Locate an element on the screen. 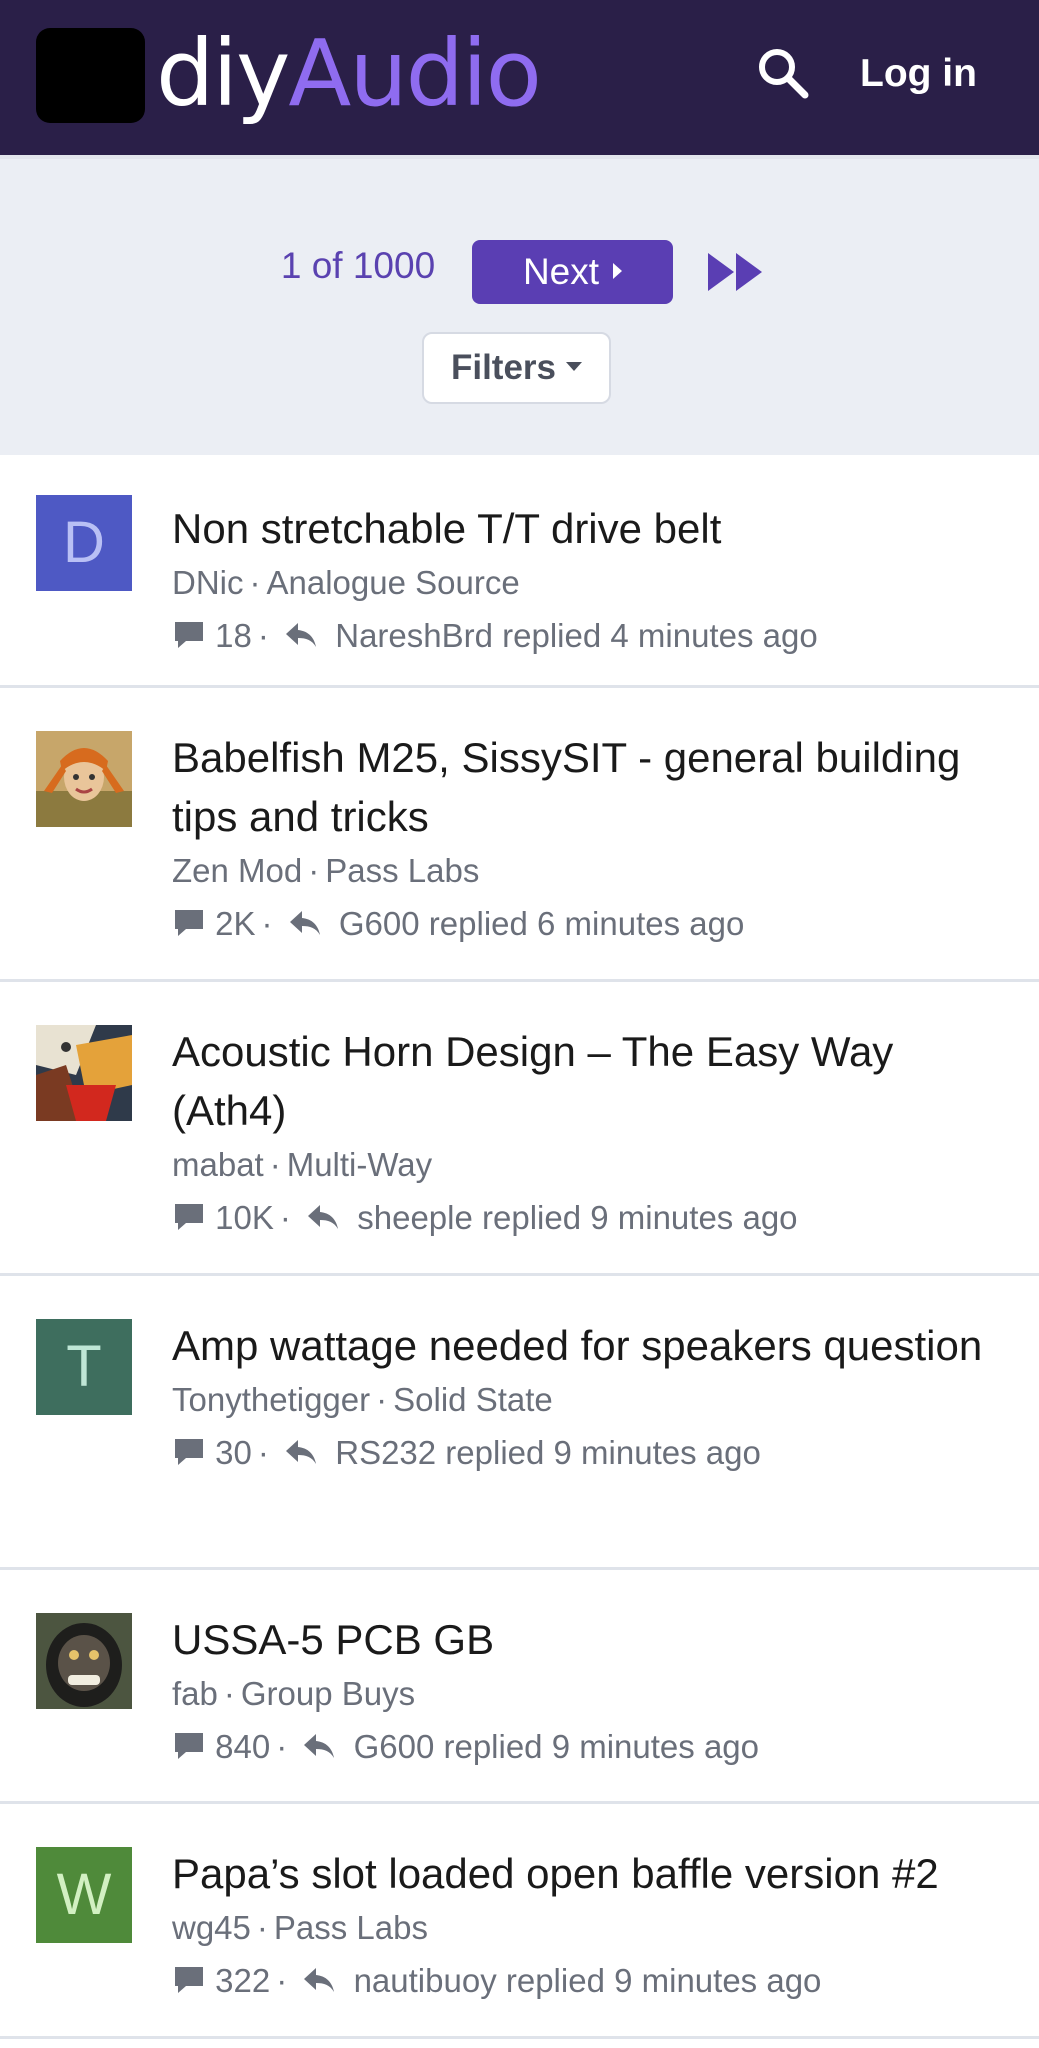 This screenshot has height=2048, width=1039. reply-count: 10K is located at coordinates (244, 1217).